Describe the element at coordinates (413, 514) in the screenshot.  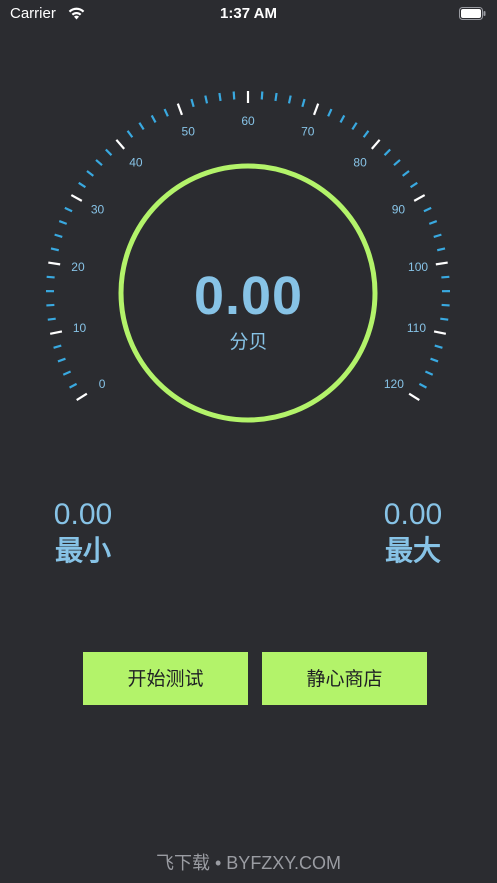
I see `max-value: 0.00` at that location.